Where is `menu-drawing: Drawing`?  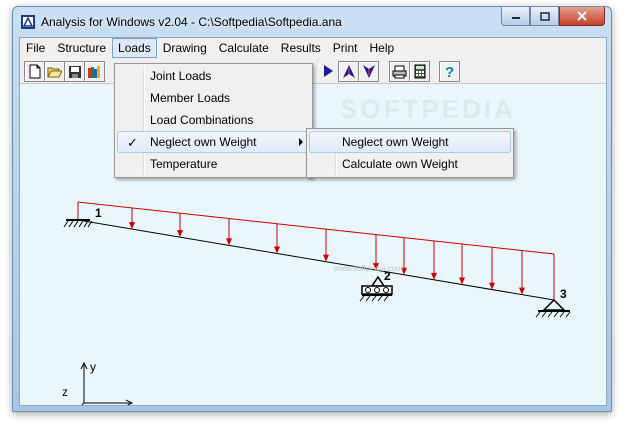 menu-drawing: Drawing is located at coordinates (185, 48).